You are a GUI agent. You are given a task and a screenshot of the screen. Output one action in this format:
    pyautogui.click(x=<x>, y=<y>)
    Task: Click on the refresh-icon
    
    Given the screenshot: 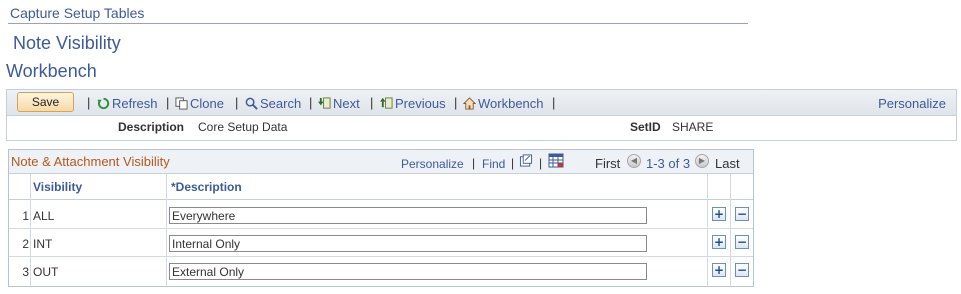 What is the action you would take?
    pyautogui.click(x=103, y=103)
    